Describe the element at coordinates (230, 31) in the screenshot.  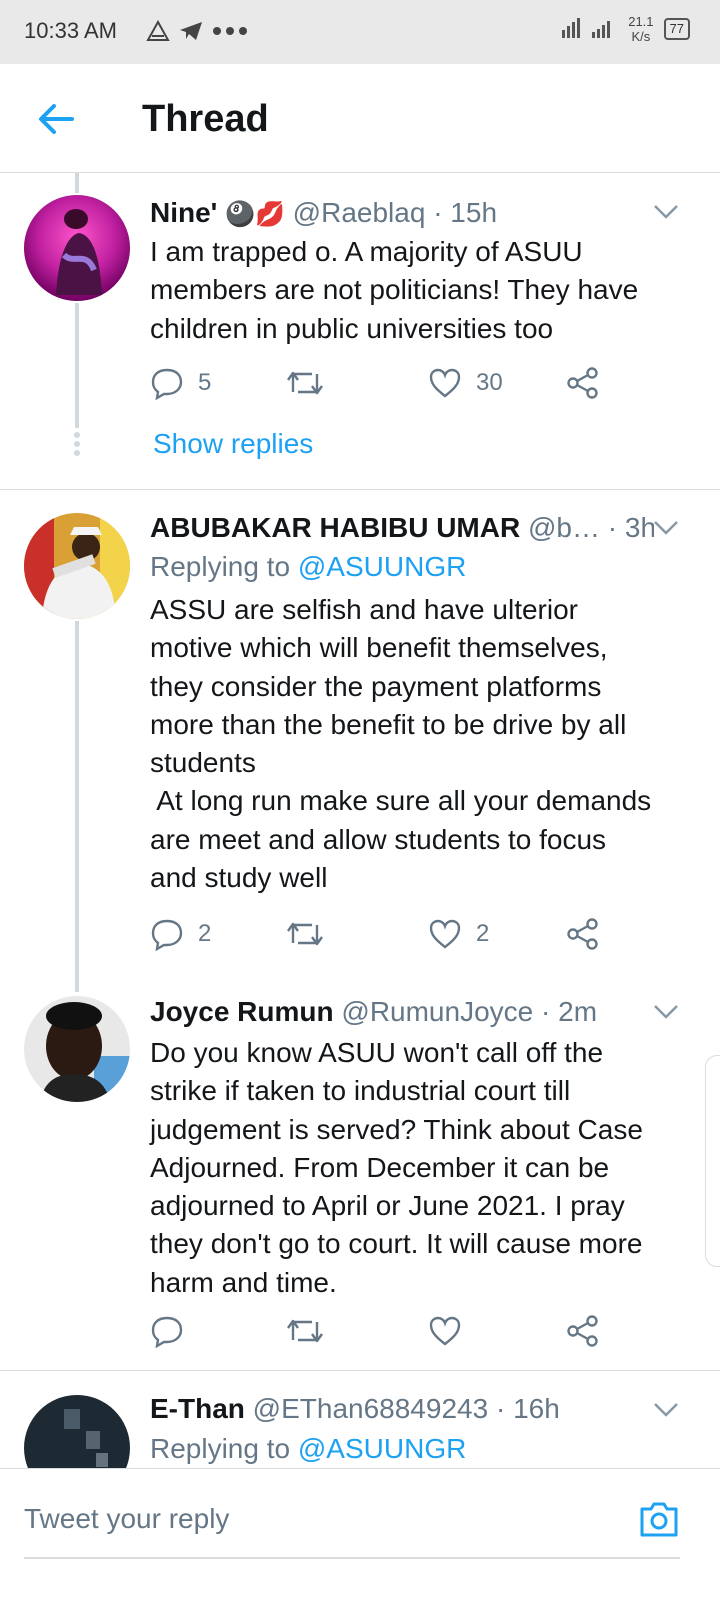
I see `more-notifications-icon` at that location.